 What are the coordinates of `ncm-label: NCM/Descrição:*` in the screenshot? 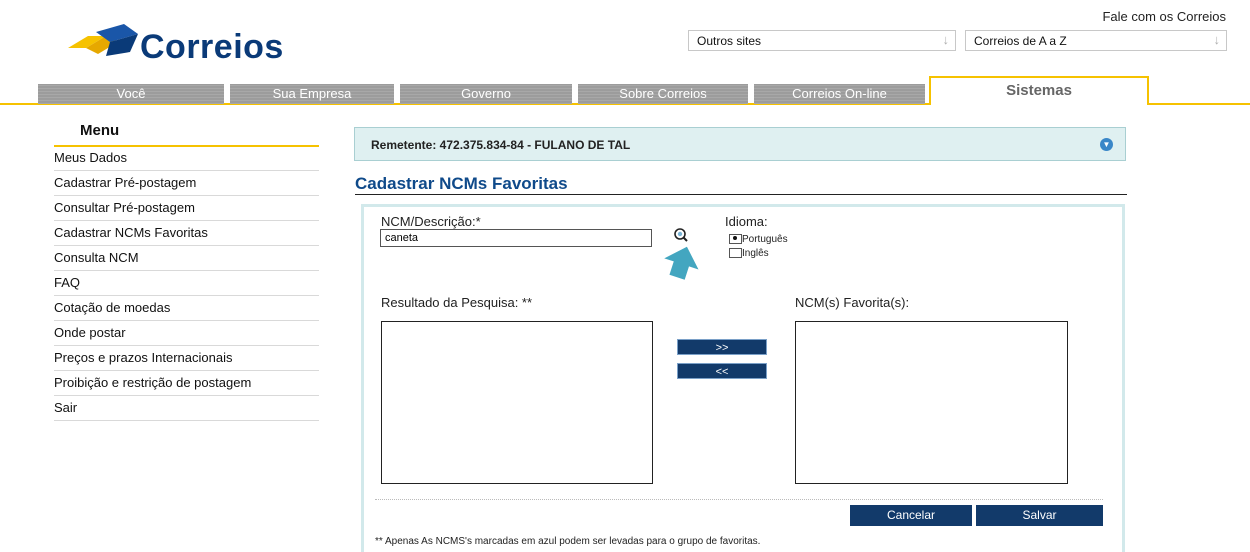 It's located at (431, 221).